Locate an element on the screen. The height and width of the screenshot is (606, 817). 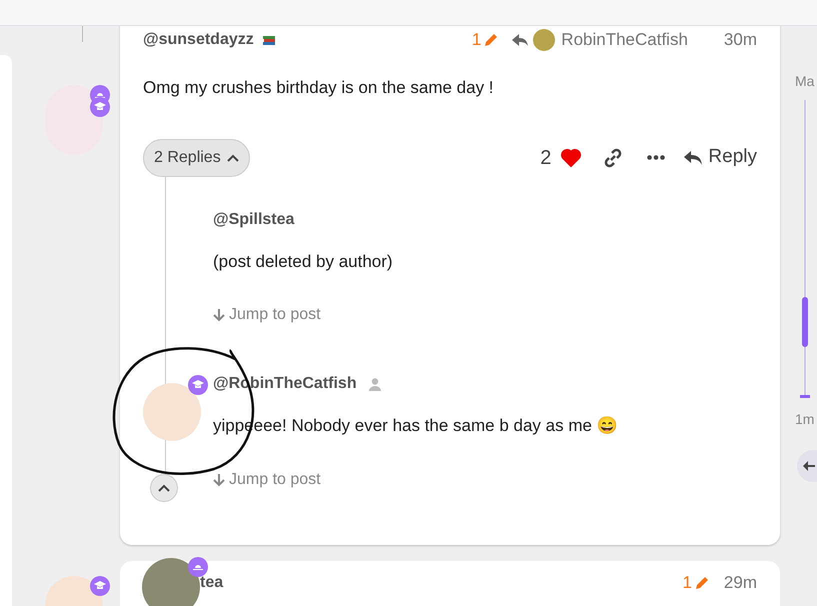
reply-body: (post deleted by author) is located at coordinates (303, 261).